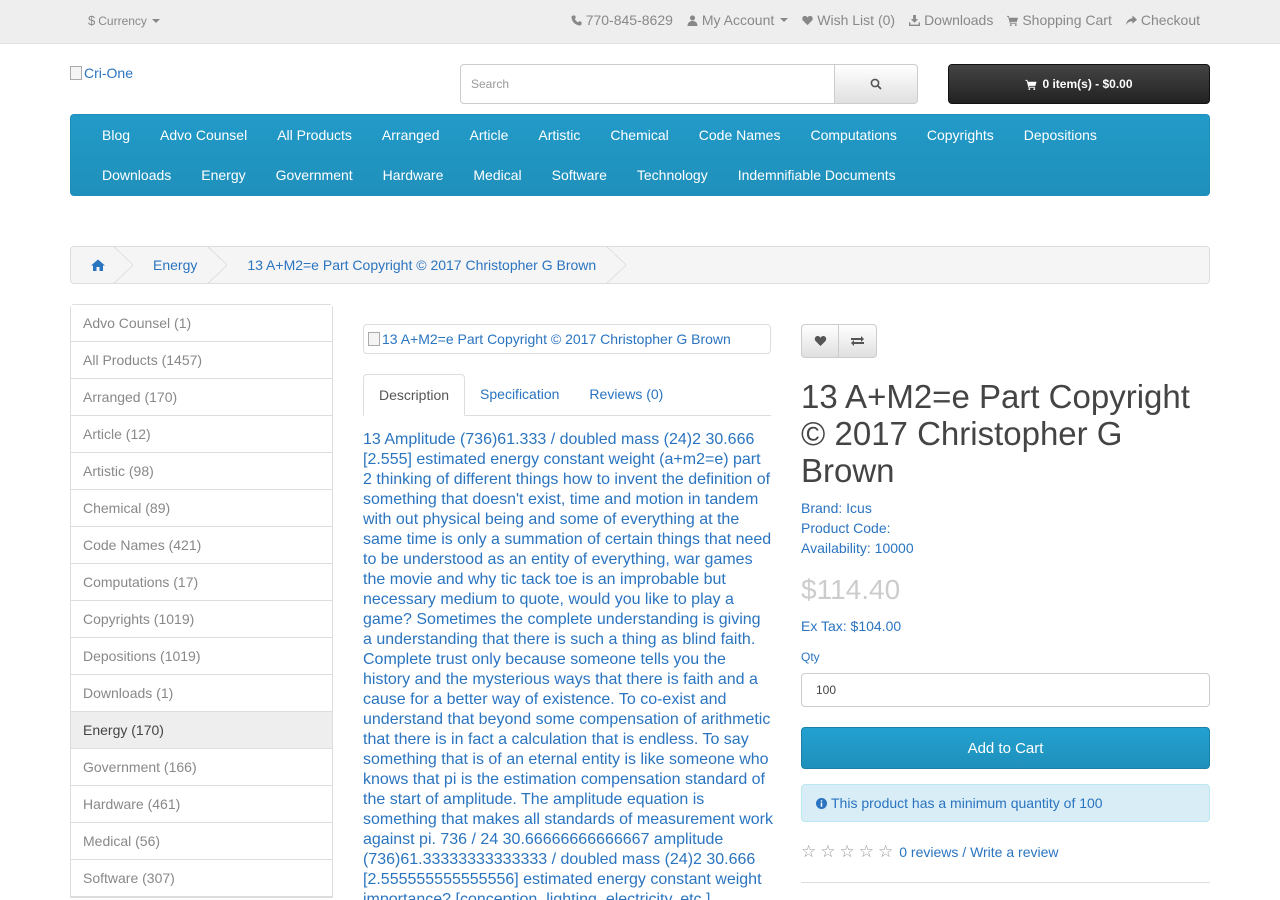  What do you see at coordinates (223, 175) in the screenshot?
I see `menu-item-energy: Energy` at bounding box center [223, 175].